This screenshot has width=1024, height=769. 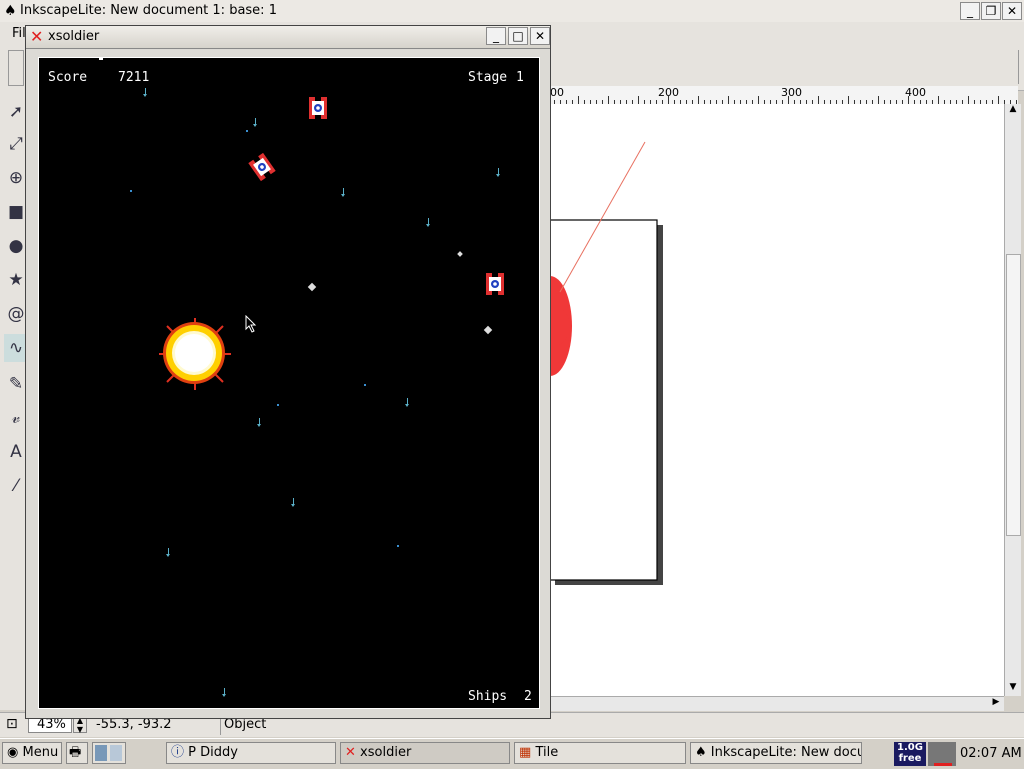 What do you see at coordinates (942, 754) in the screenshot?
I see `cpu-monitor` at bounding box center [942, 754].